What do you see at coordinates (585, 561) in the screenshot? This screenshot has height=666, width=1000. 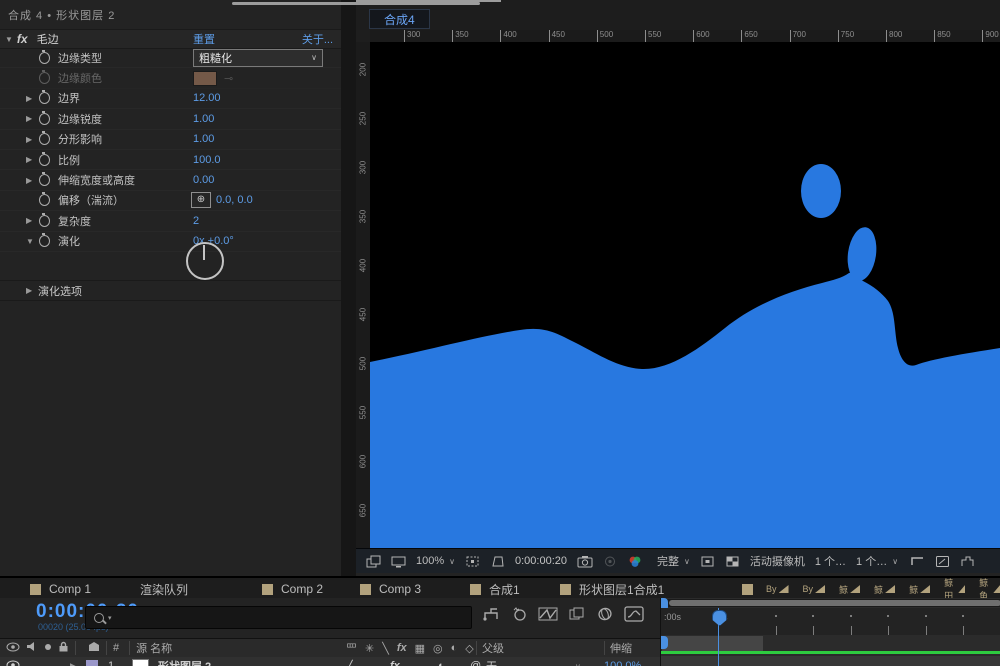 I see `snapshot-camera-icon` at bounding box center [585, 561].